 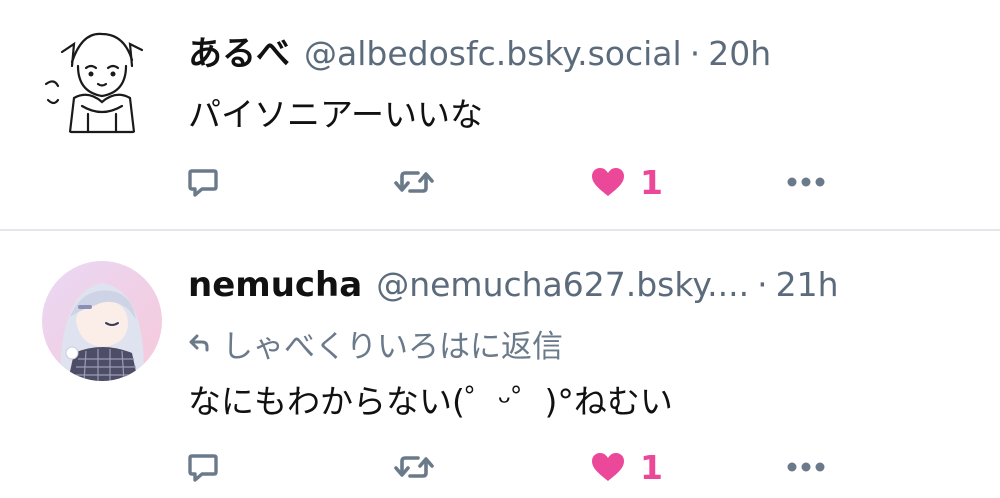 I want to click on avatar-sketch-girl-icon, so click(x=102, y=82).